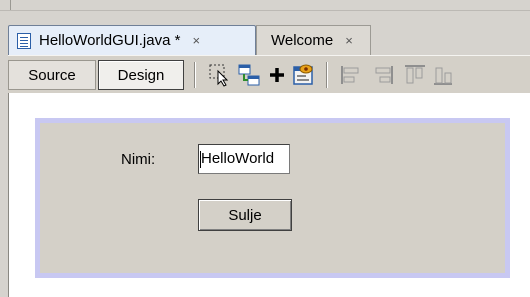 The width and height of the screenshot is (530, 297). I want to click on splitter-handle, so click(10, 5).